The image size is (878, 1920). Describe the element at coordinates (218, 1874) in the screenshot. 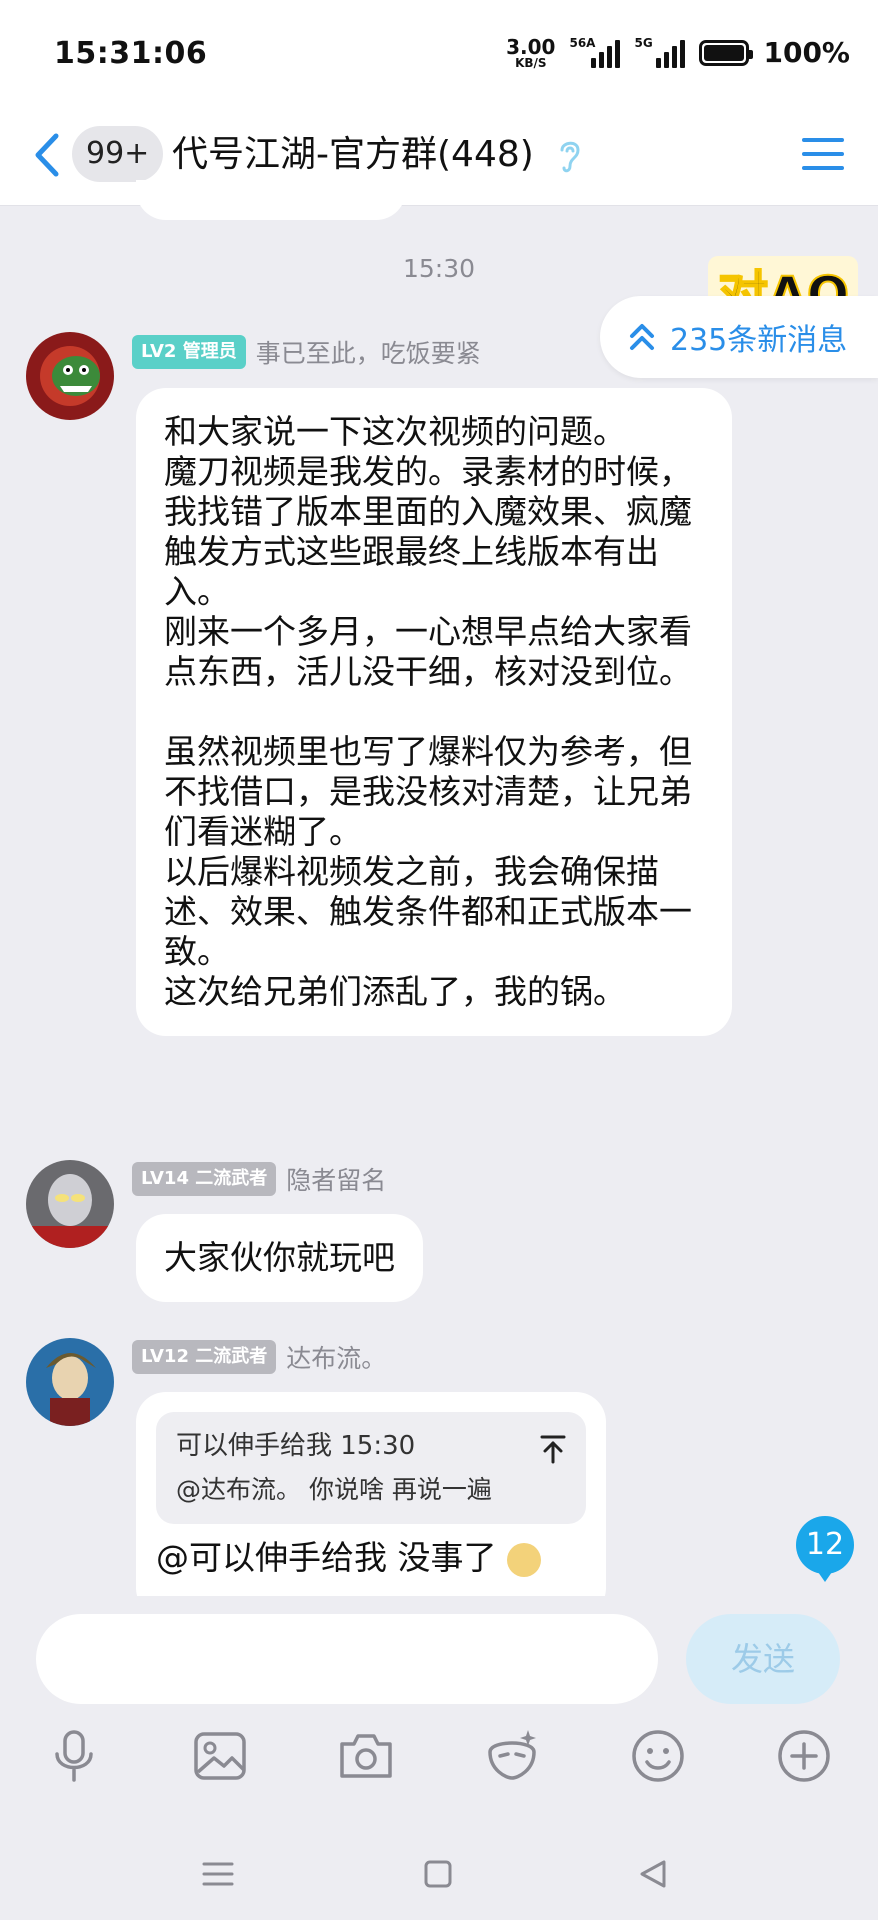

I see `nav-menu-icon` at that location.